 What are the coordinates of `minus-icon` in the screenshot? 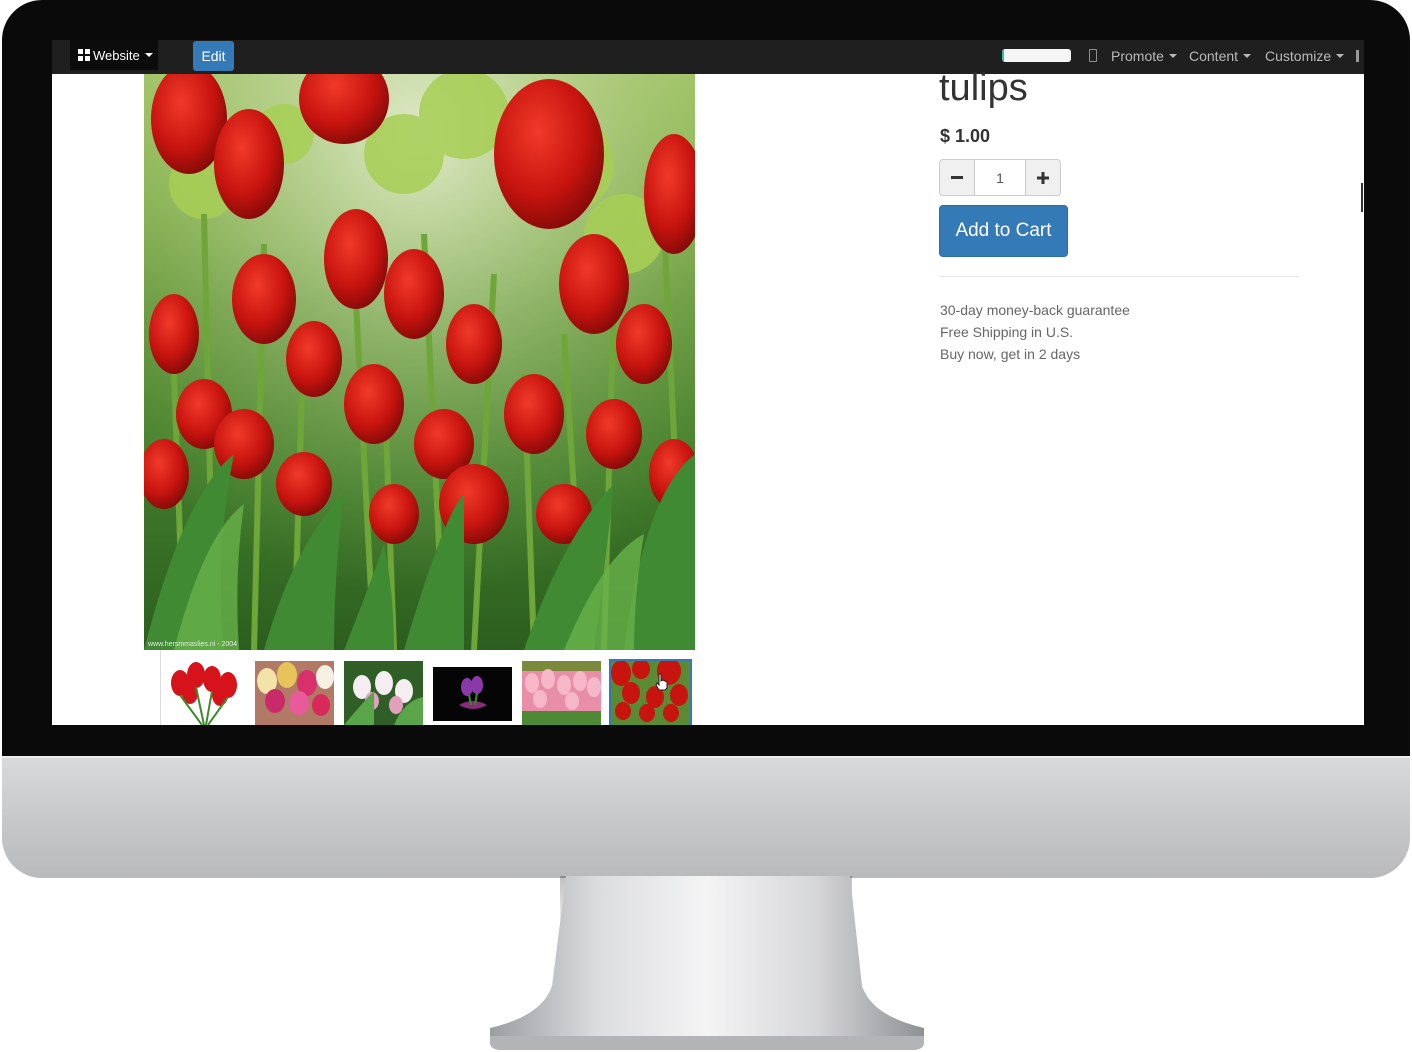 It's located at (957, 177).